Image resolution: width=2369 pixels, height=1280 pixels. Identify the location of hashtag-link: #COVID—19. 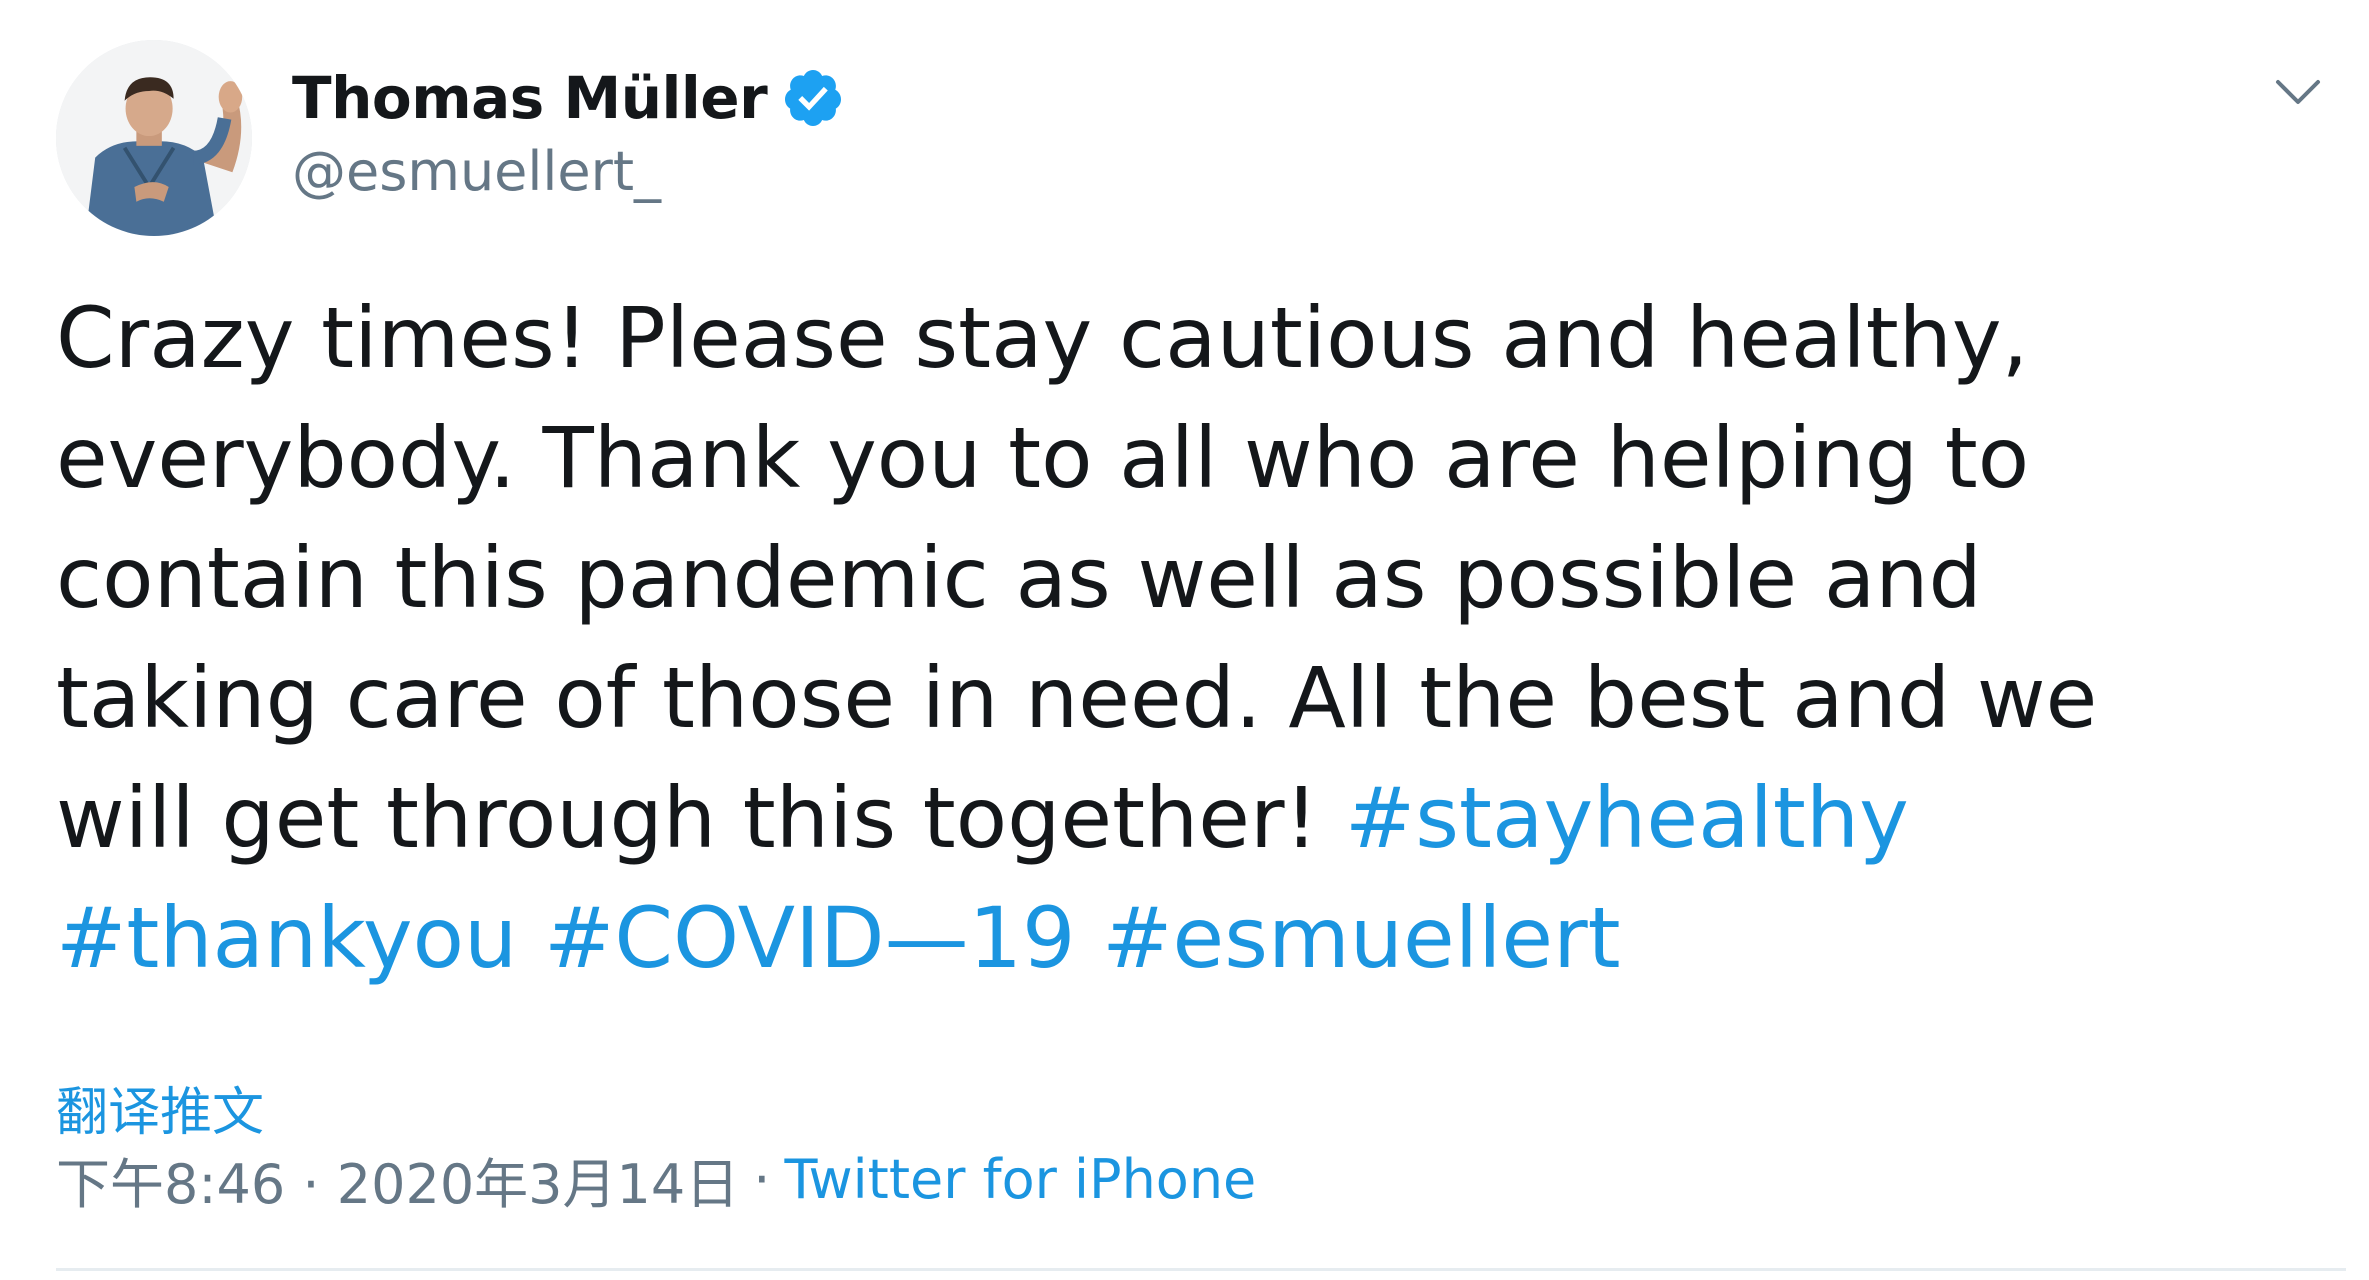
(809, 938).